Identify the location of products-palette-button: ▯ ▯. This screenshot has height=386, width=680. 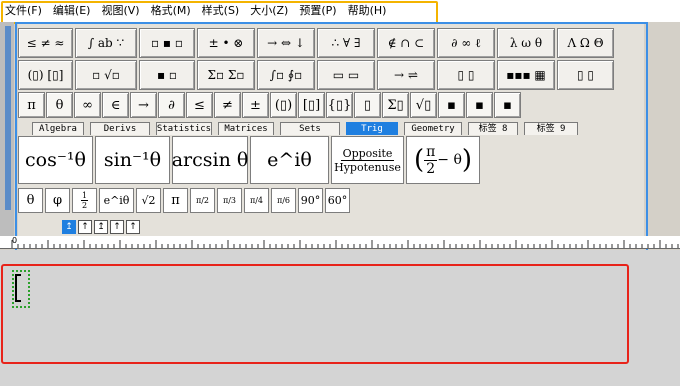
(466, 75).